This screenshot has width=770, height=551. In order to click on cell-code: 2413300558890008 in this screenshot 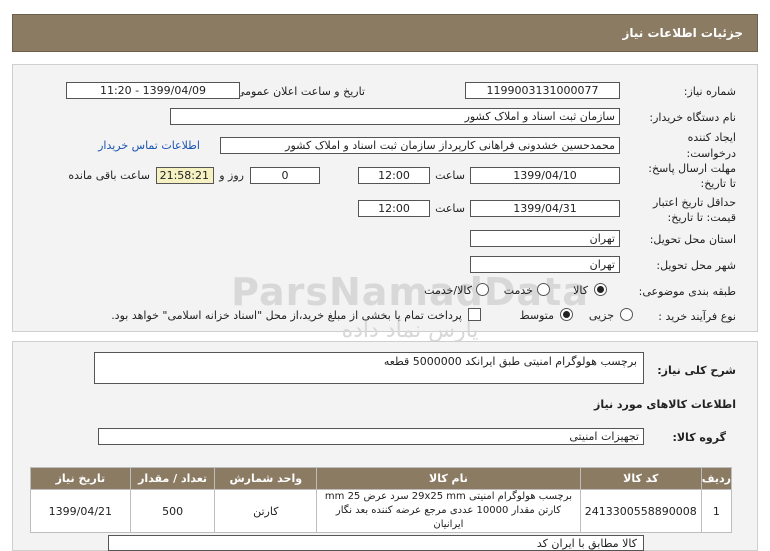, I will do `click(640, 511)`.